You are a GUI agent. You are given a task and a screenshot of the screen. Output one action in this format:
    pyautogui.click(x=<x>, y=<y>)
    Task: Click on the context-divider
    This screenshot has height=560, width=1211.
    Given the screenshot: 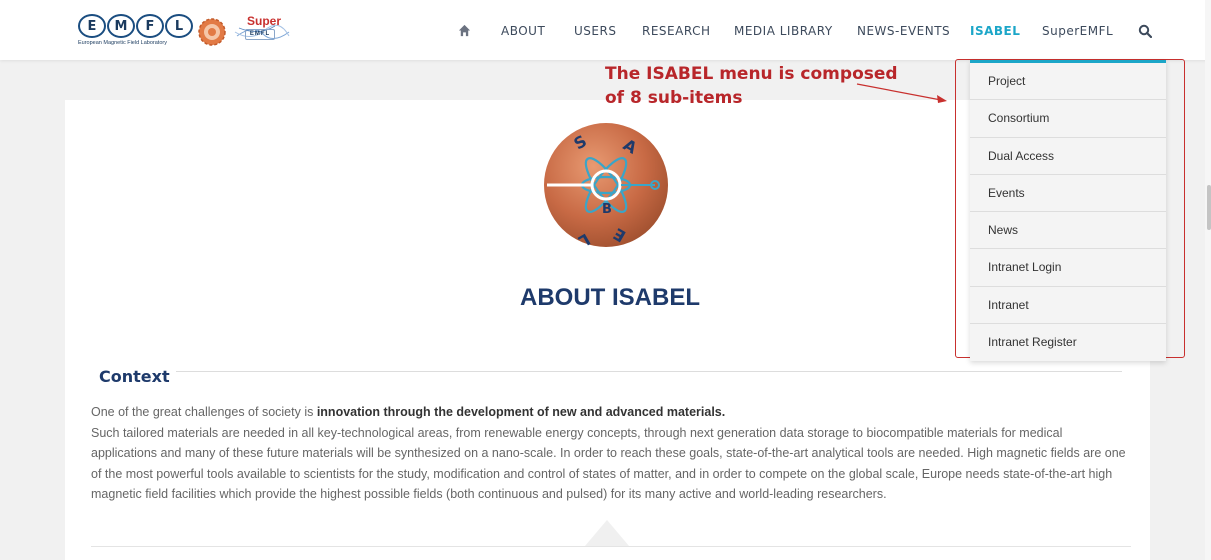 What is the action you would take?
    pyautogui.click(x=649, y=371)
    